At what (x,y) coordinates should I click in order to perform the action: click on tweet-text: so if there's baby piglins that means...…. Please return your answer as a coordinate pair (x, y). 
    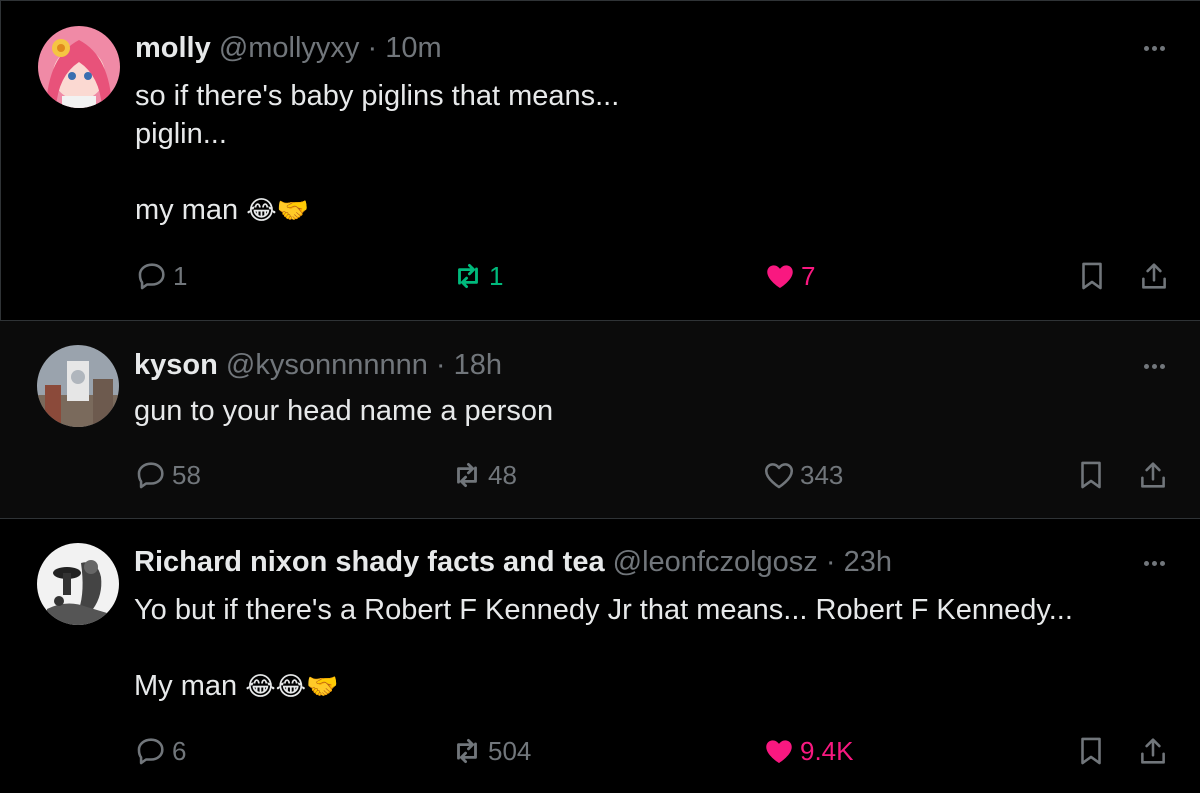
    Looking at the image, I should click on (377, 153).